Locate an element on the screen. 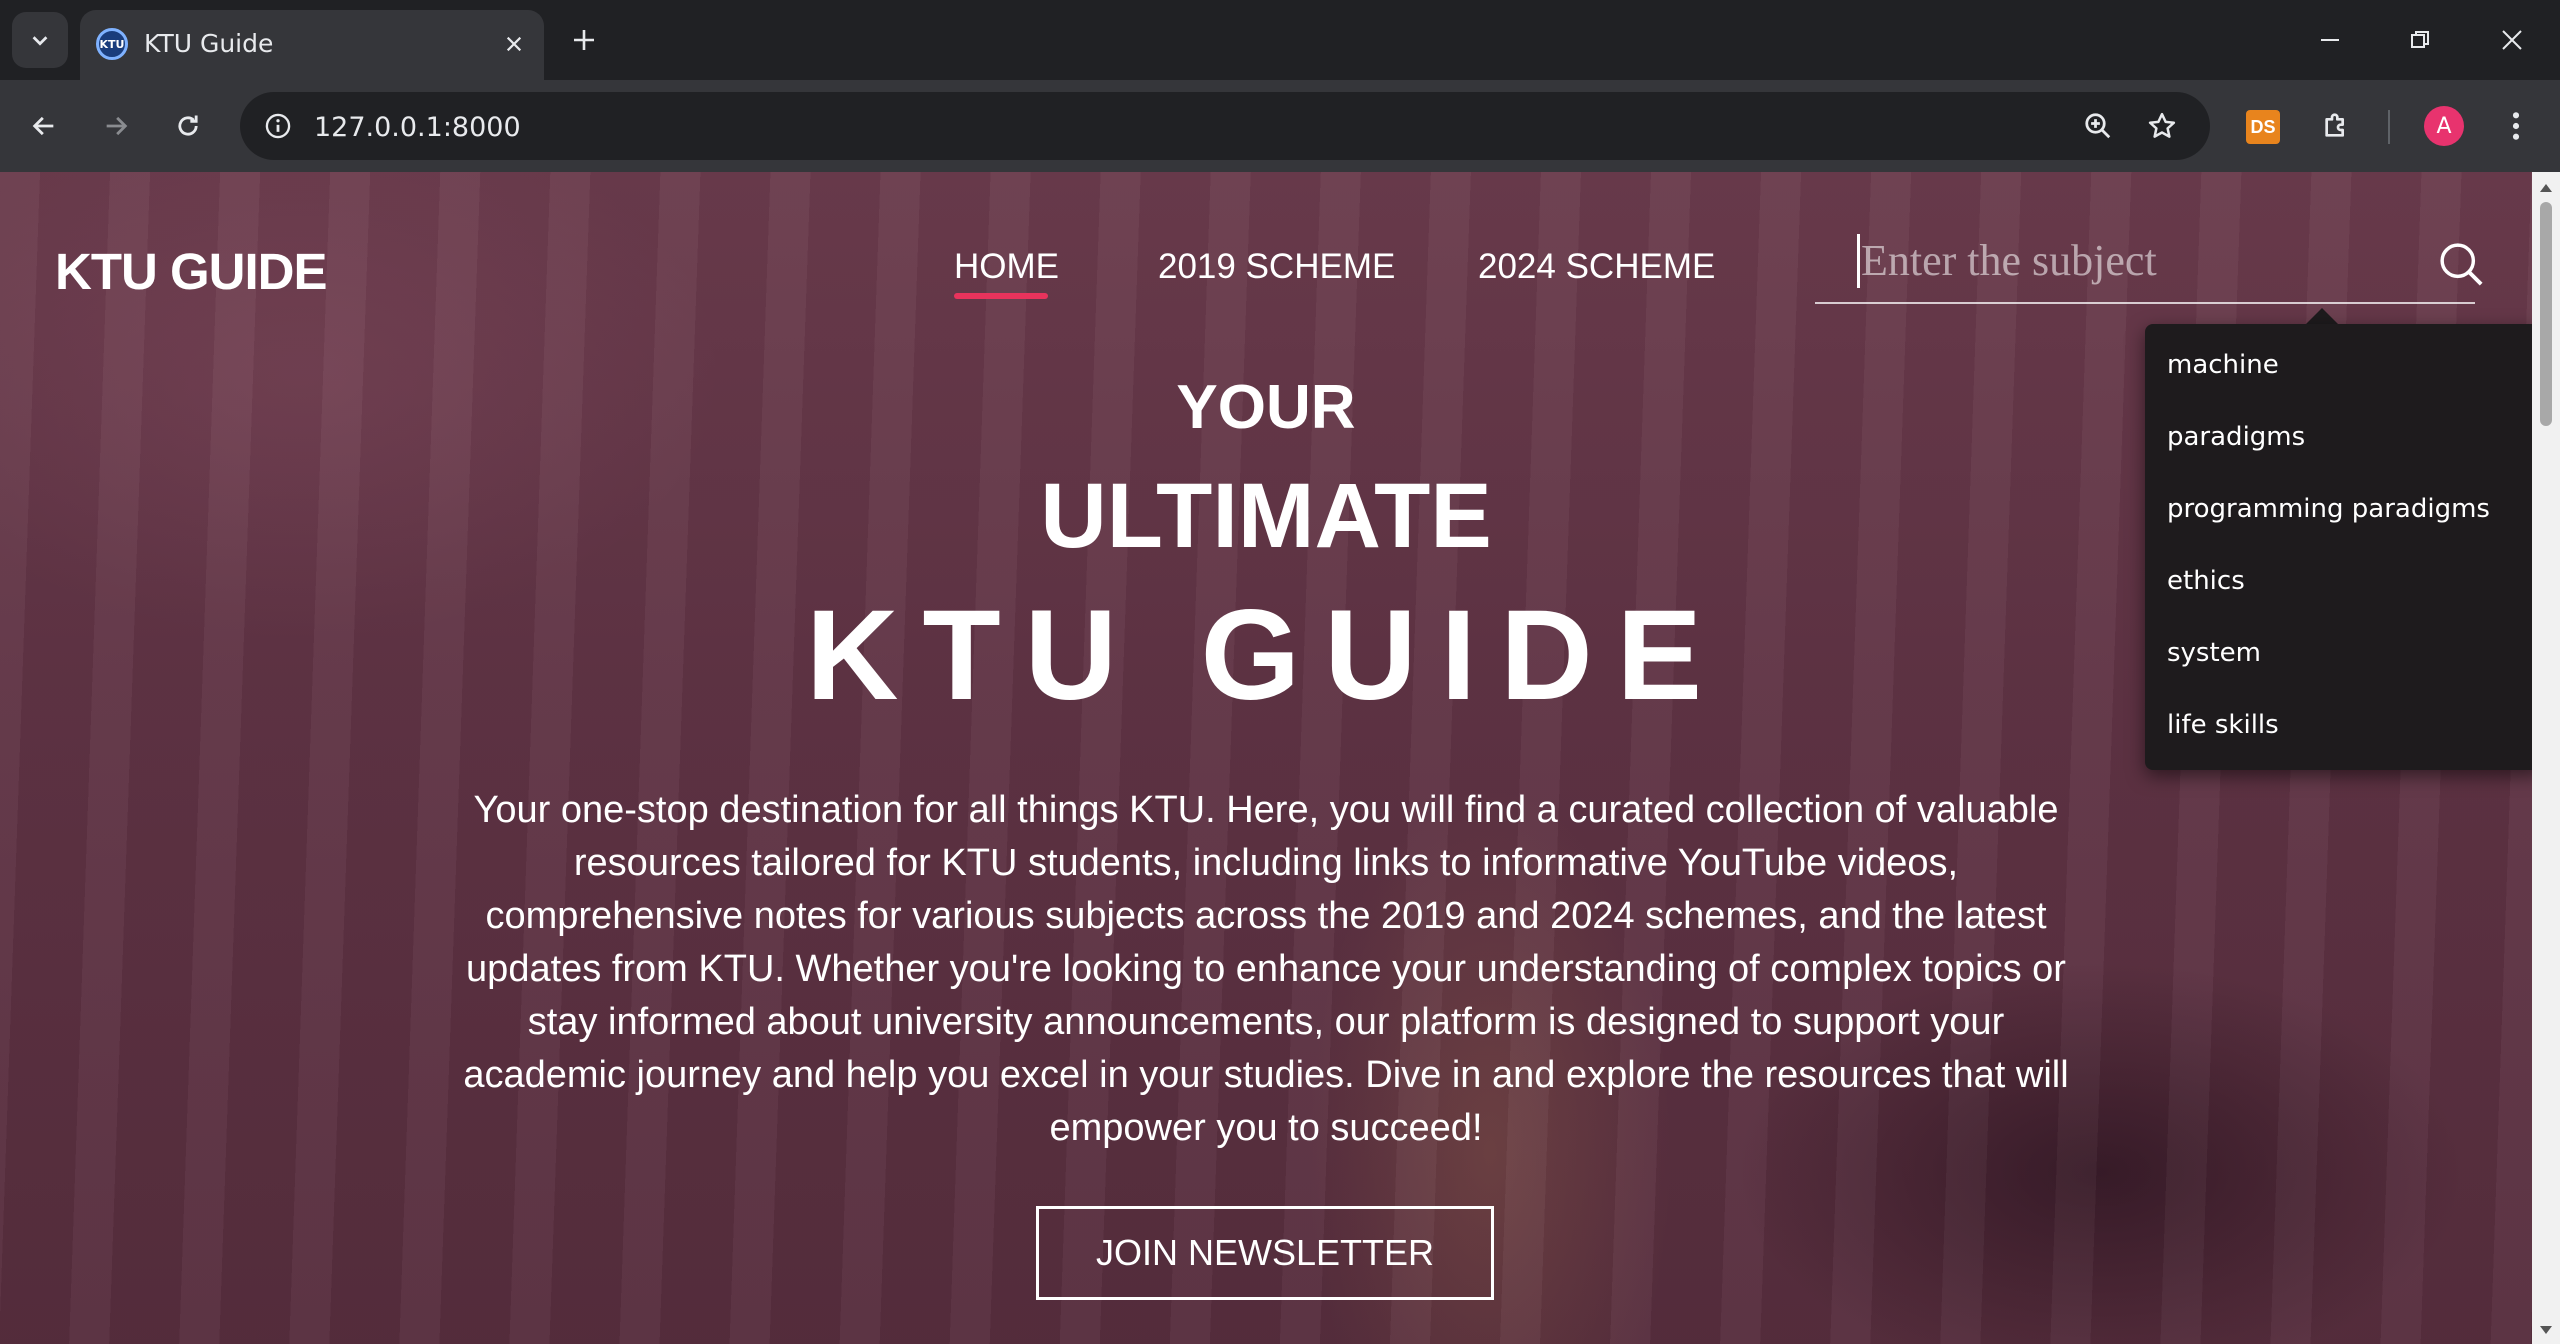 This screenshot has width=2560, height=1344. restore-icon is located at coordinates (2420, 39).